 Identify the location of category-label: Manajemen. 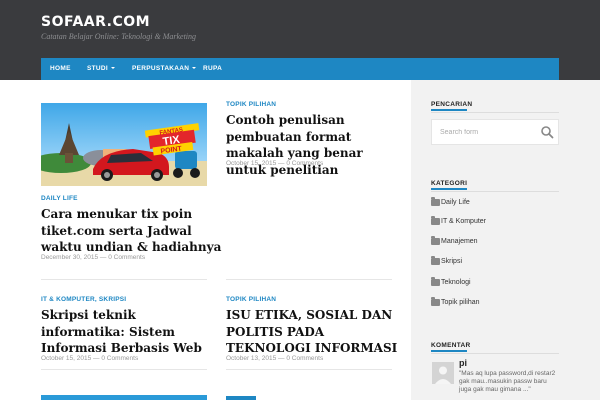
(459, 241).